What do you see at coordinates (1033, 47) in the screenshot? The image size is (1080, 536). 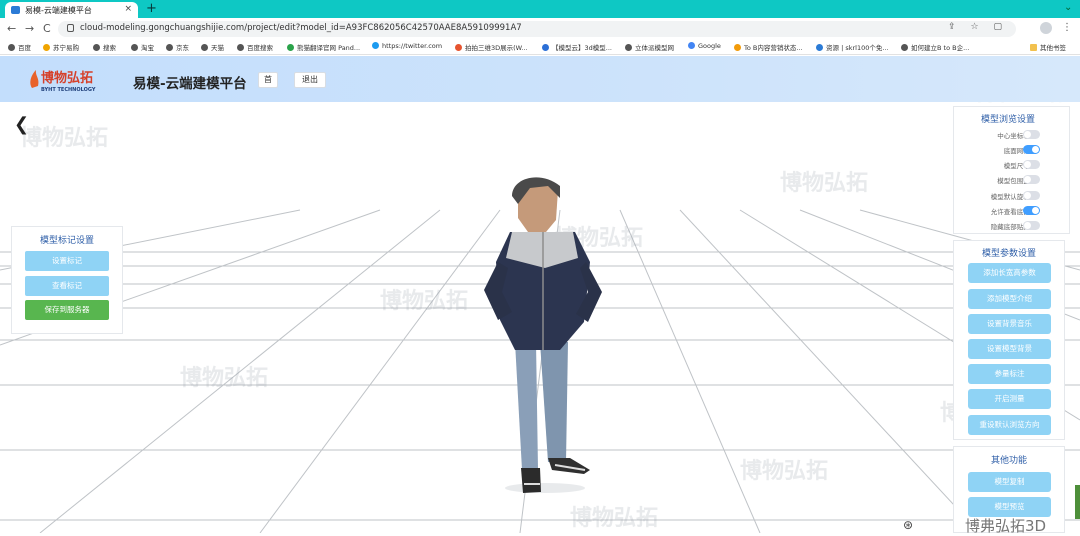 I see `folder-icon` at bounding box center [1033, 47].